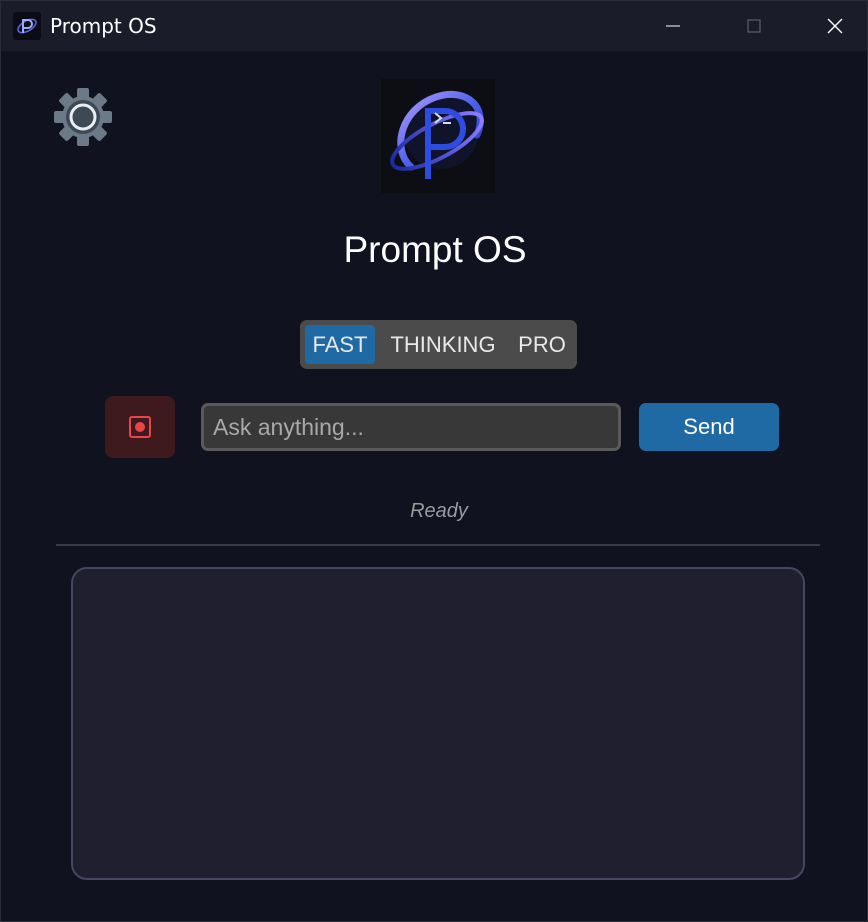 The image size is (868, 922). What do you see at coordinates (443, 344) in the screenshot?
I see `mode-thinking: THINKING` at bounding box center [443, 344].